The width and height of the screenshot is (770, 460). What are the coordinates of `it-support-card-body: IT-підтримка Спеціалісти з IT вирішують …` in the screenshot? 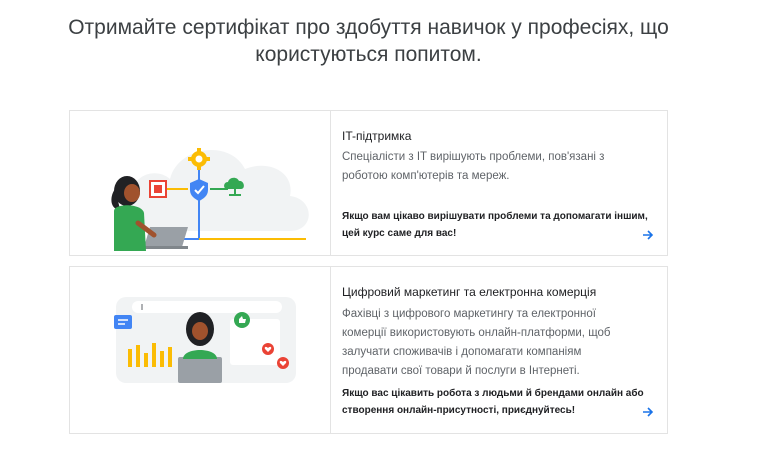 It's located at (498, 183).